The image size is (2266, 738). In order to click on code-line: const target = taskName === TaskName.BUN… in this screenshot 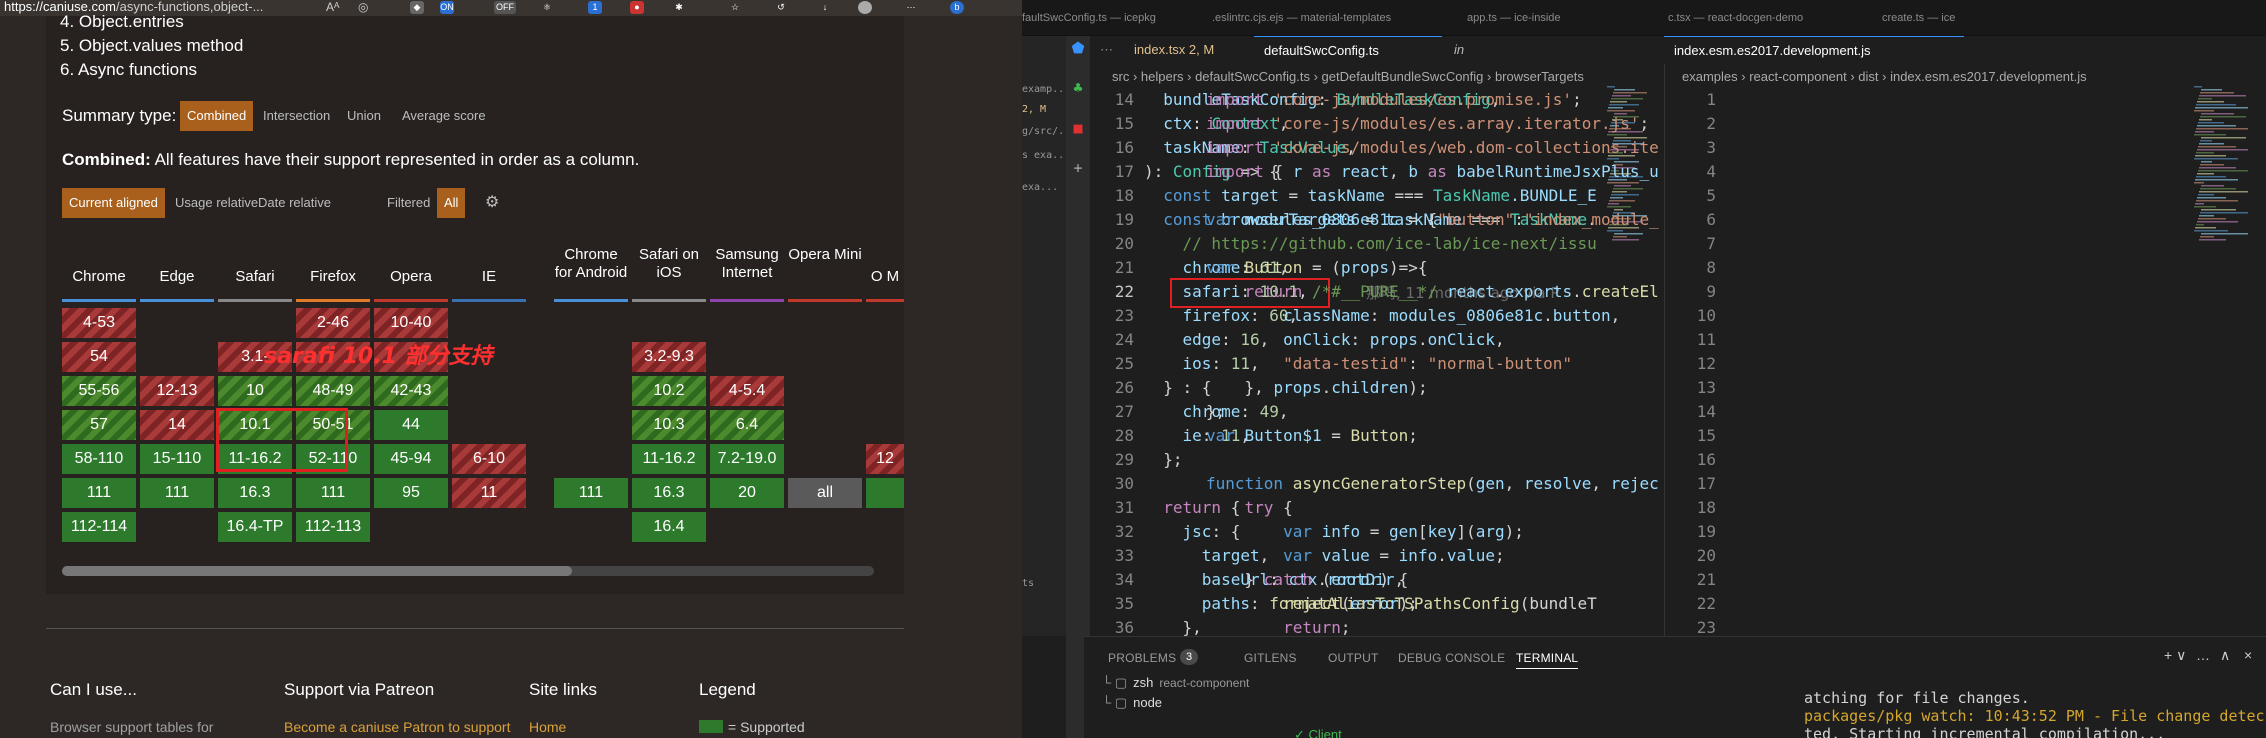, I will do `click(1374, 196)`.